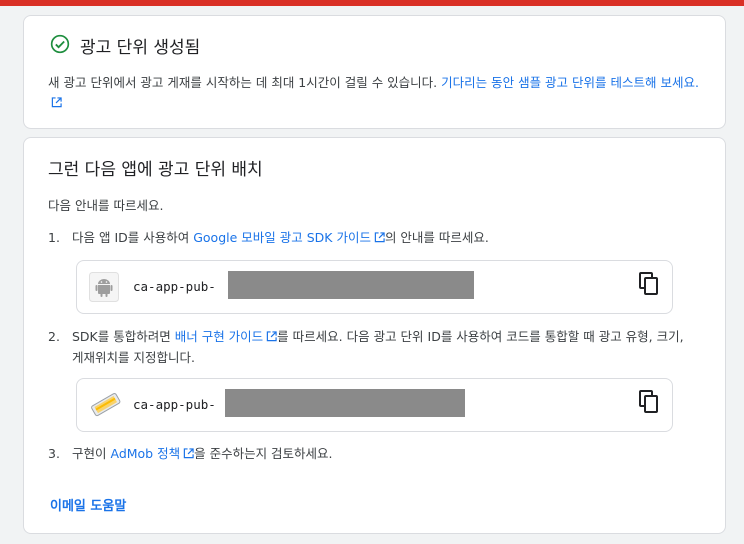 The width and height of the screenshot is (744, 544). What do you see at coordinates (174, 286) in the screenshot?
I see `app-id-text: ca-app-pub-` at bounding box center [174, 286].